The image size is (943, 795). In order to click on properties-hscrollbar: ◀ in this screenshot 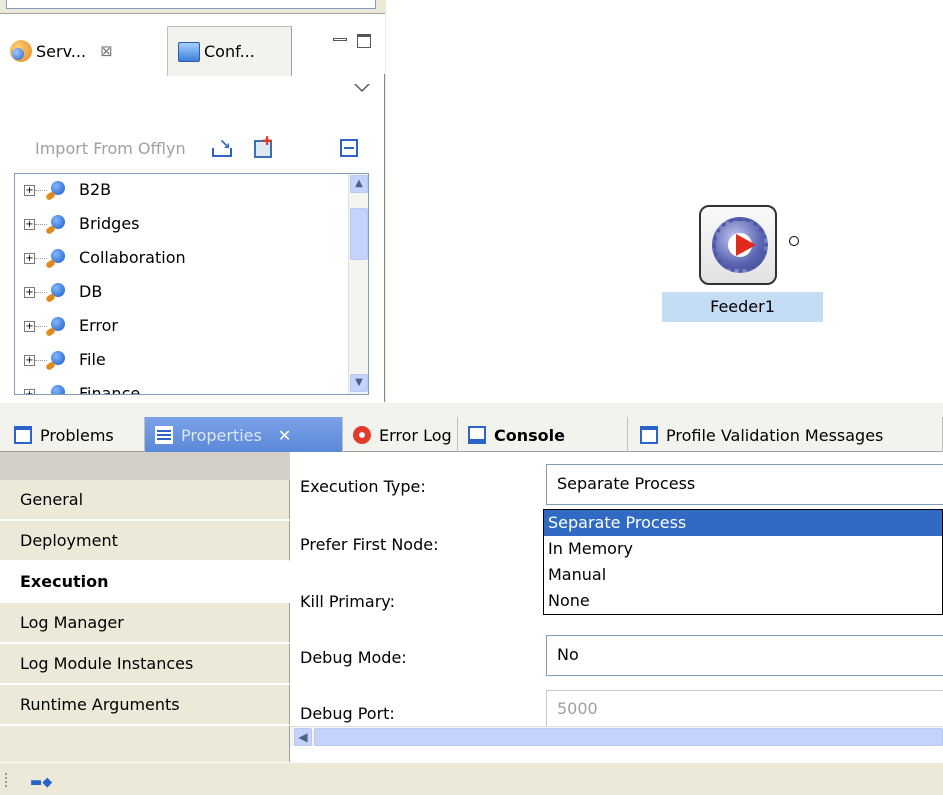, I will do `click(616, 736)`.